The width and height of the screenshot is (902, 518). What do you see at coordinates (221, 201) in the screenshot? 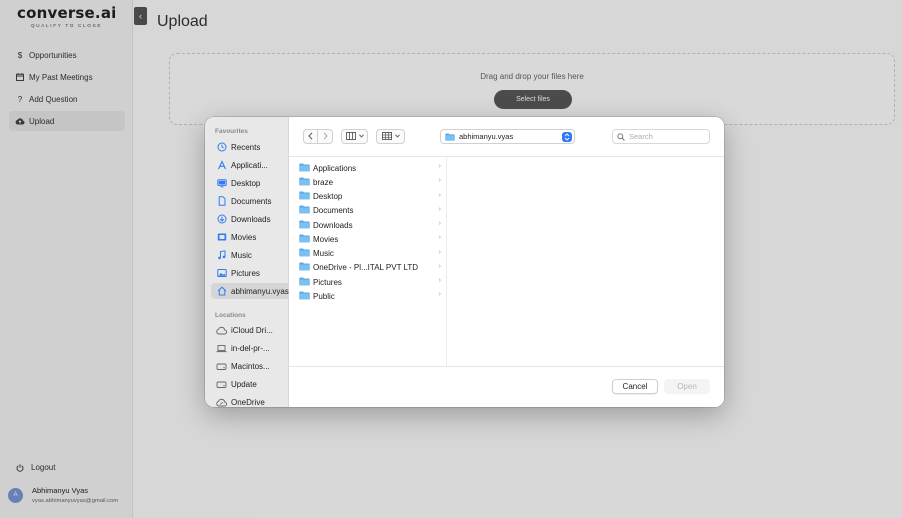
I see `document-icon` at bounding box center [221, 201].